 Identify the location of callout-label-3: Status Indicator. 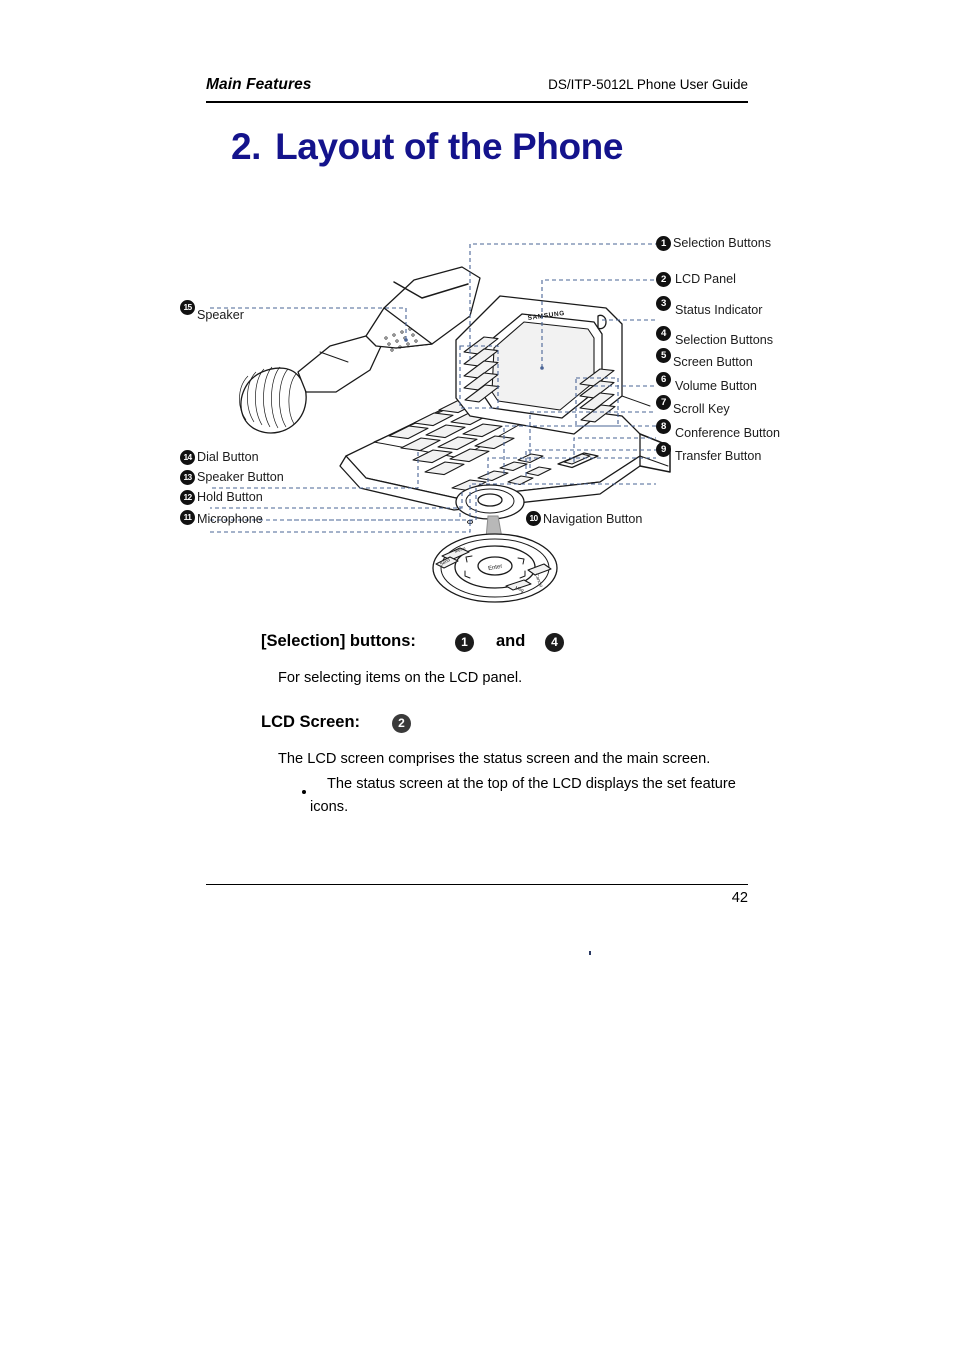
(719, 310).